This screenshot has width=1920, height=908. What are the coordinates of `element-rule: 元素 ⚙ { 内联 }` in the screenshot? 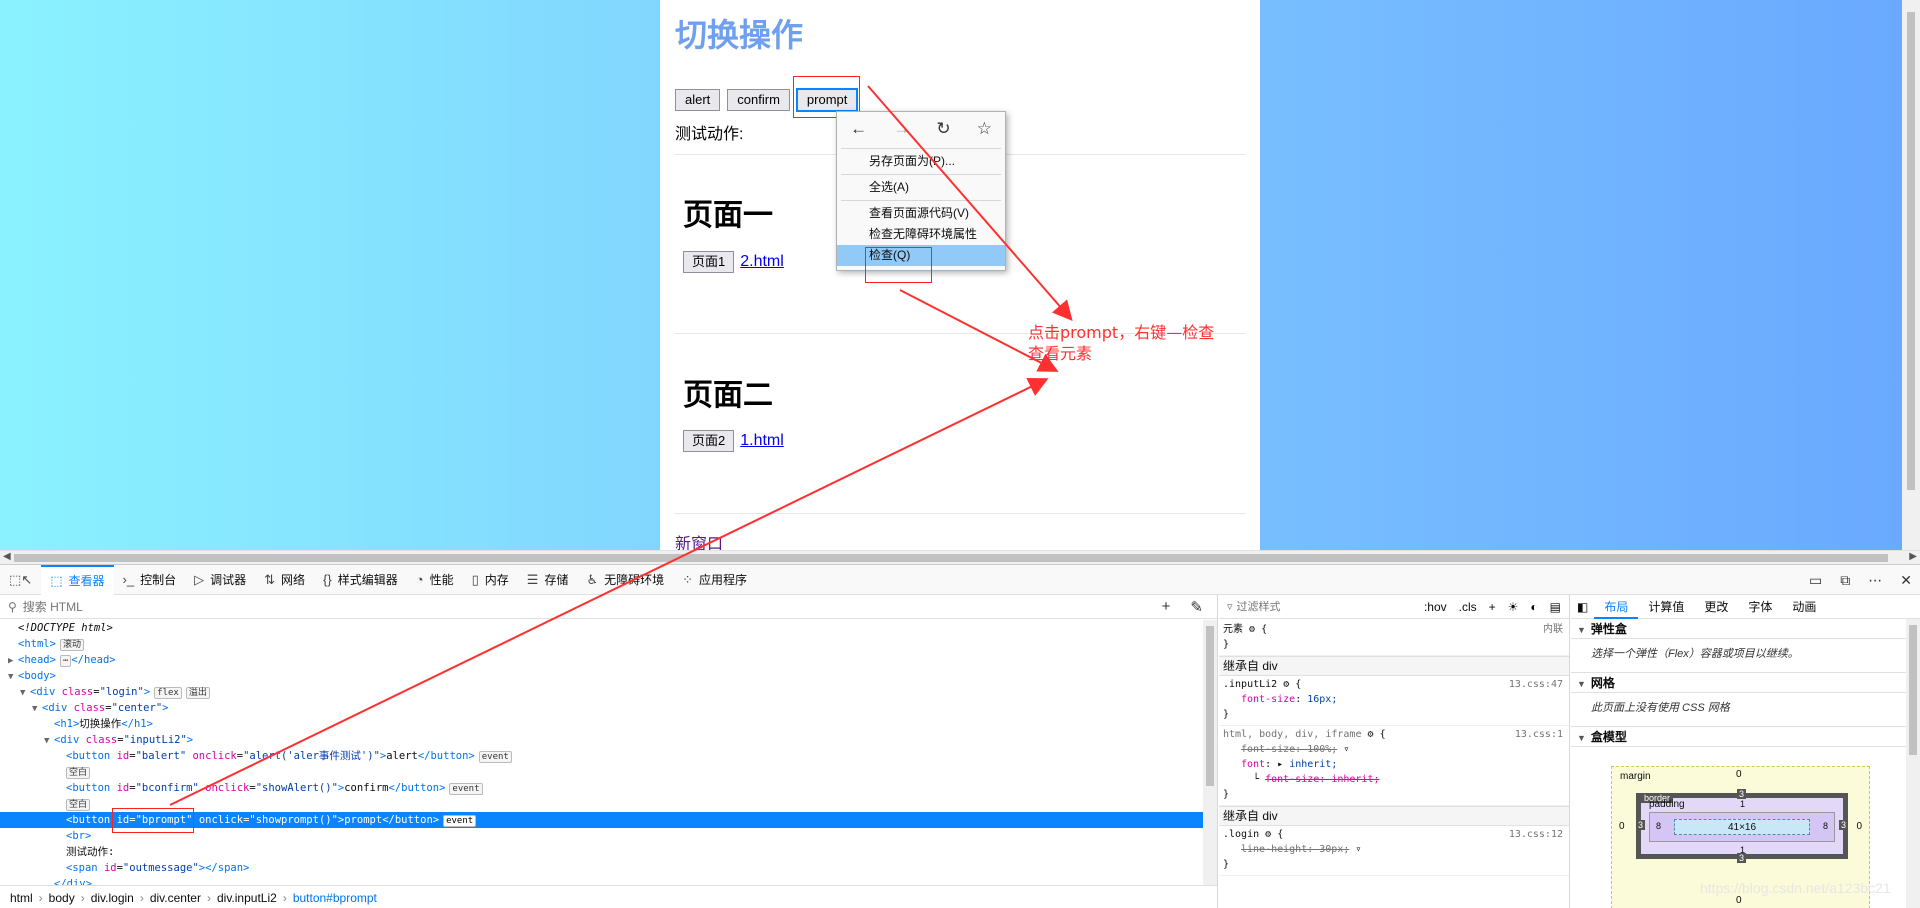 It's located at (1394, 638).